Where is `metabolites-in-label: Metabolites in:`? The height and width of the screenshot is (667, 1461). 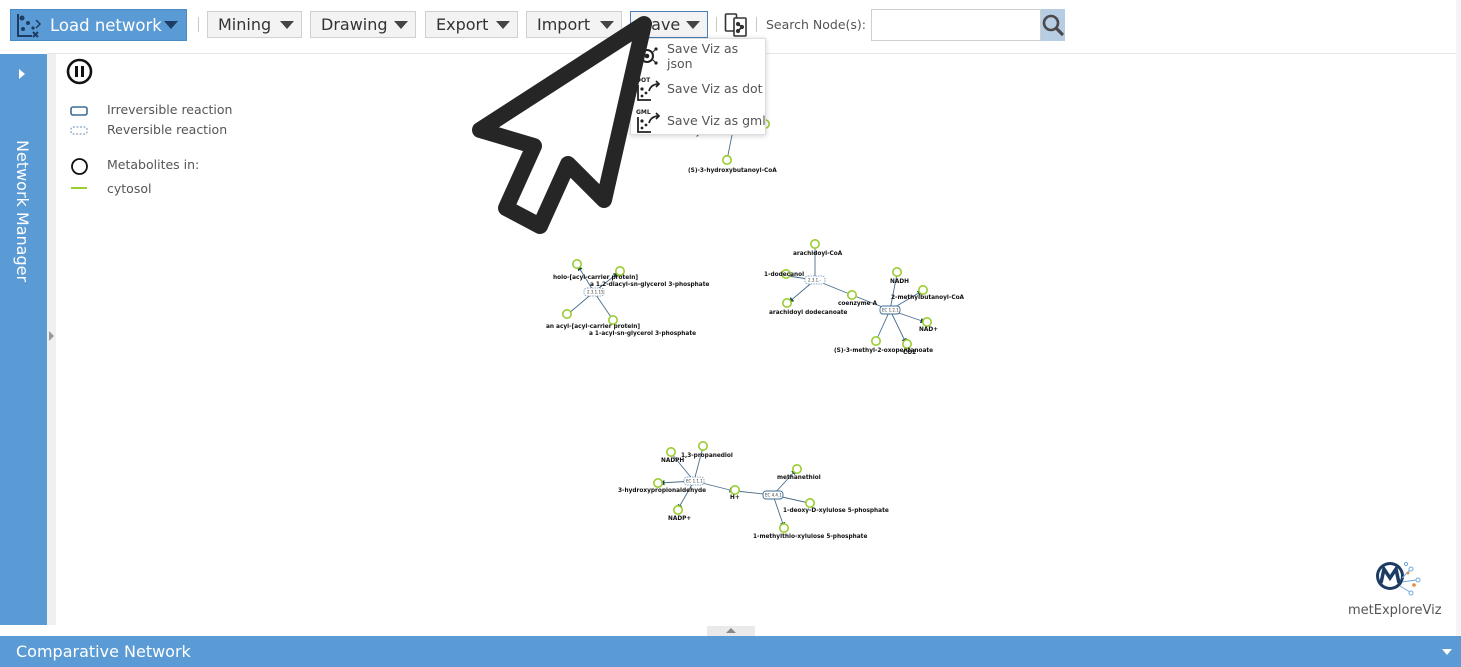
metabolites-in-label: Metabolites in: is located at coordinates (153, 164).